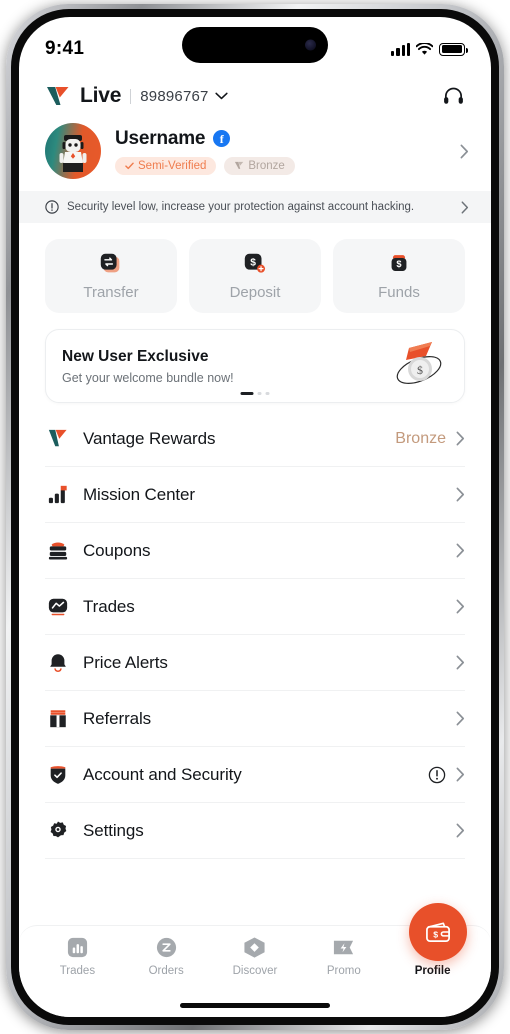  I want to click on gift-icon, so click(58, 718).